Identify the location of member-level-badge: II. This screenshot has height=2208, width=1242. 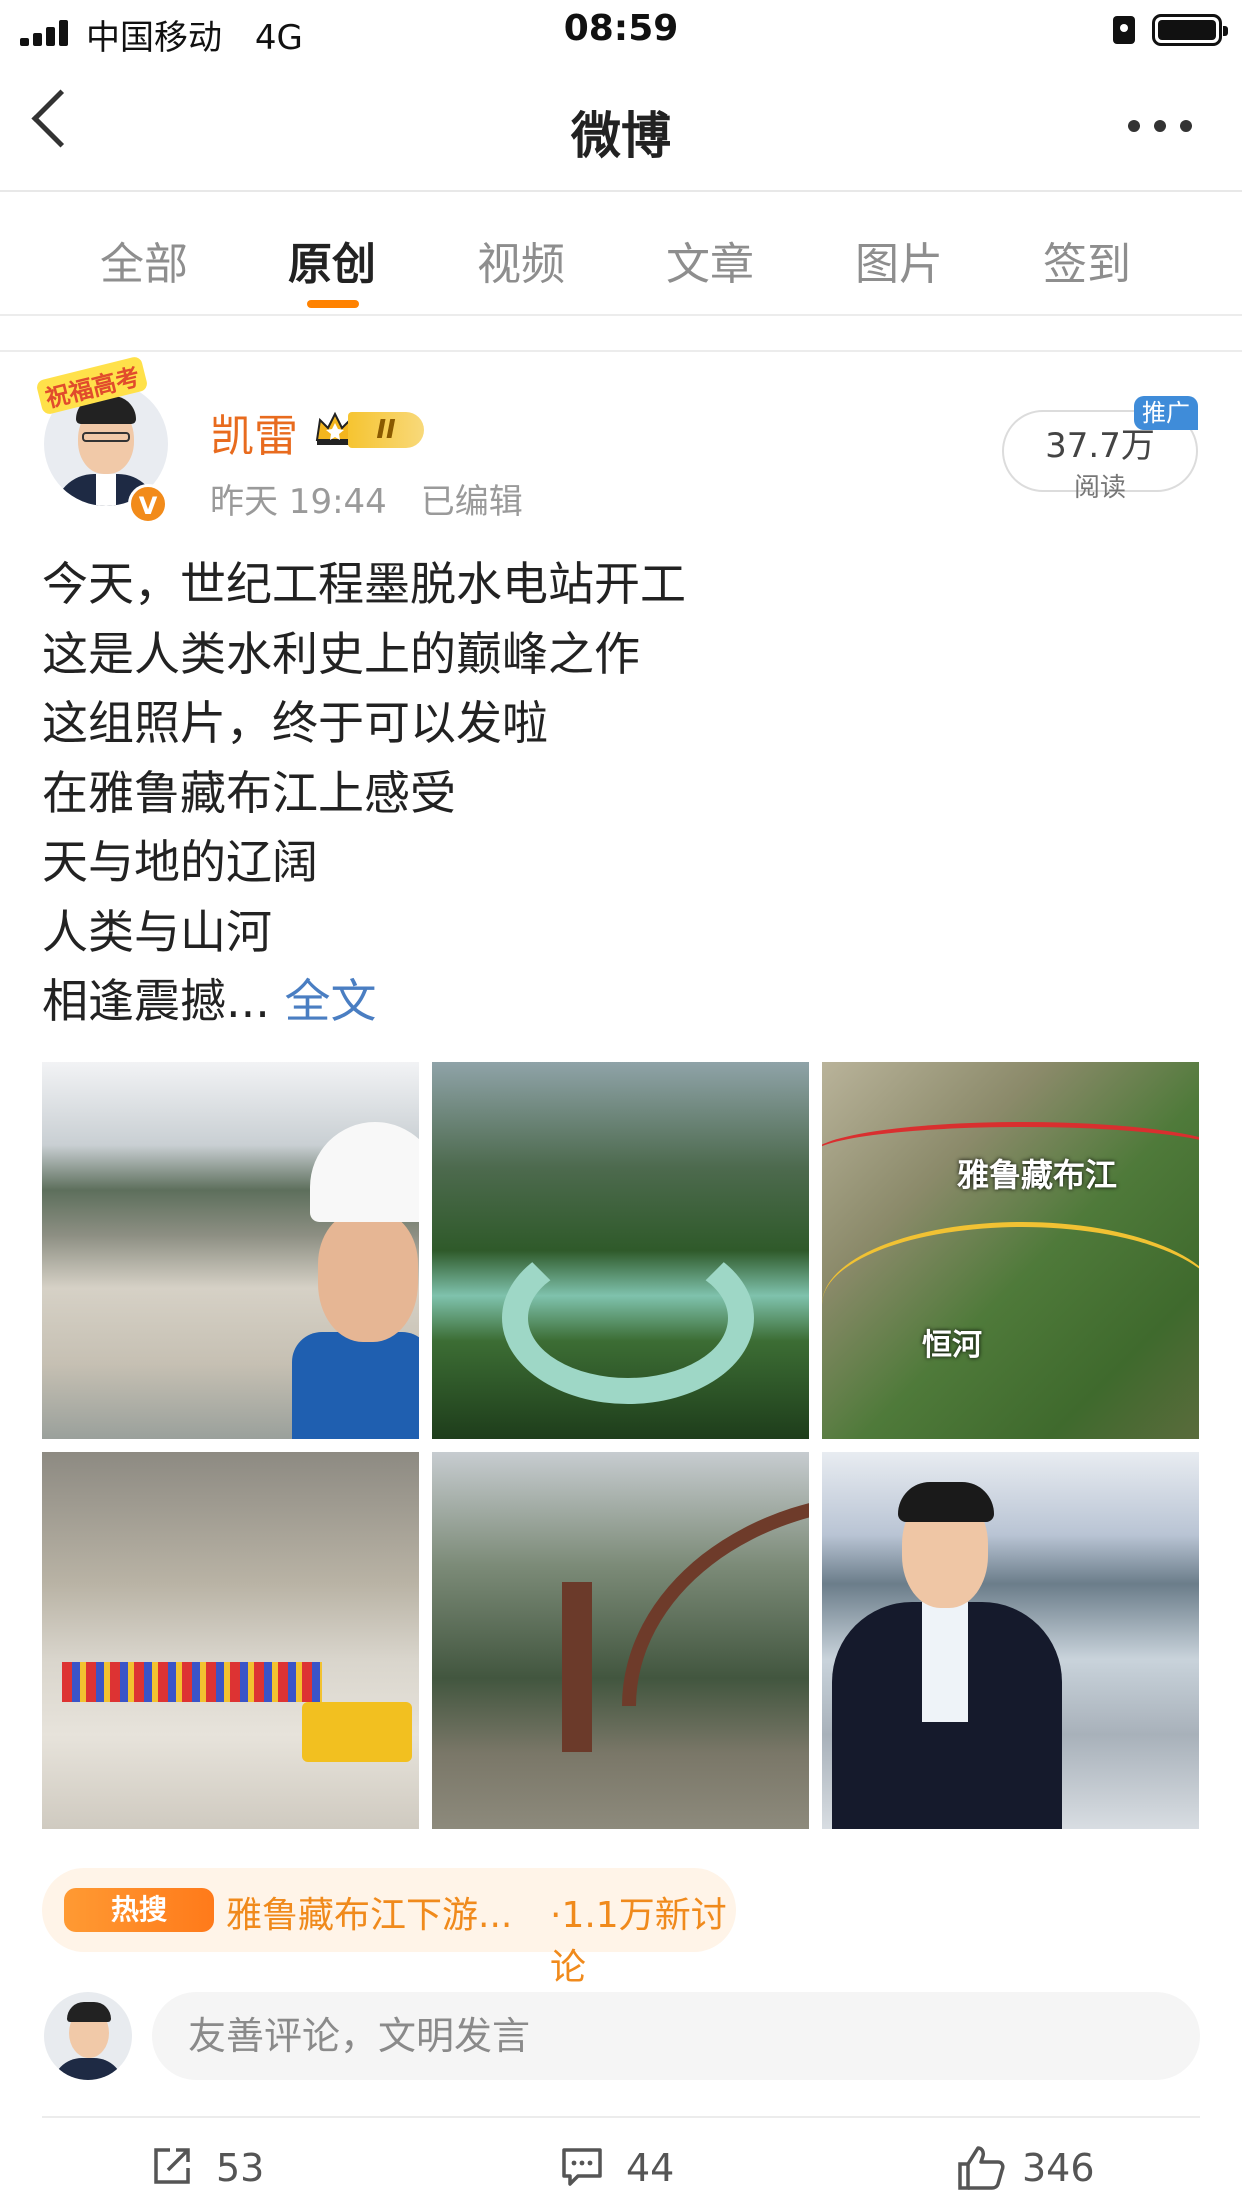
(386, 430).